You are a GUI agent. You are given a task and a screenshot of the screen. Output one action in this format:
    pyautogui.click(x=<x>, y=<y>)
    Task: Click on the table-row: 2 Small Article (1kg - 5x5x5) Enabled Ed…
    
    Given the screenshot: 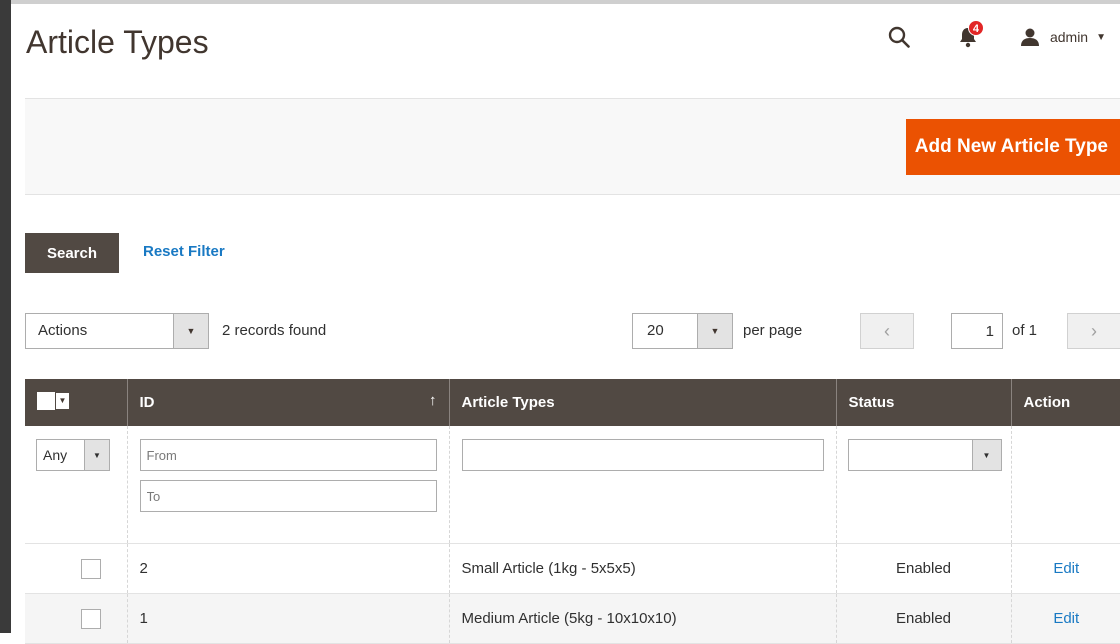 What is the action you would take?
    pyautogui.click(x=572, y=568)
    